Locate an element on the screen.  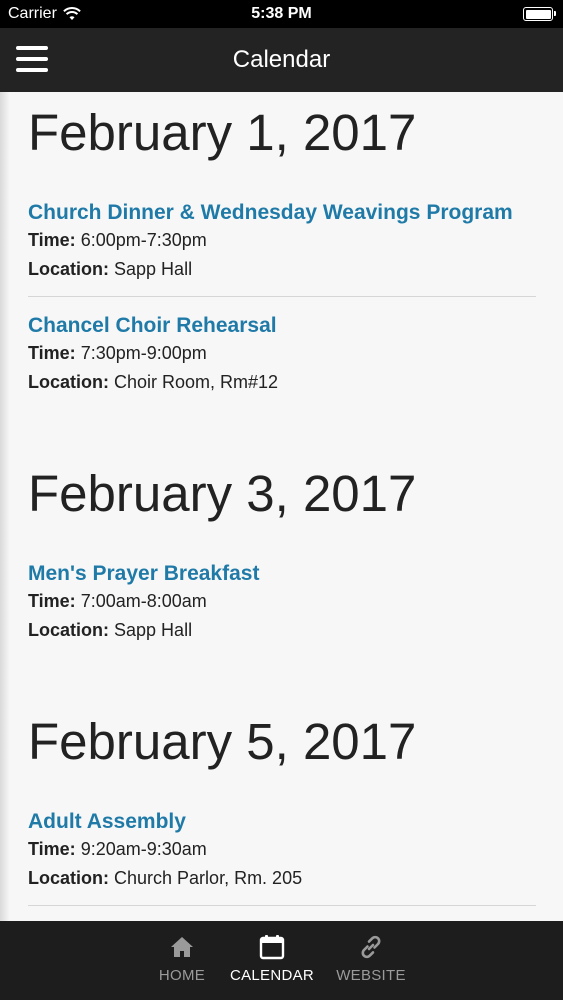
event-time: Time: 7:00am-8:00am is located at coordinates (281, 601).